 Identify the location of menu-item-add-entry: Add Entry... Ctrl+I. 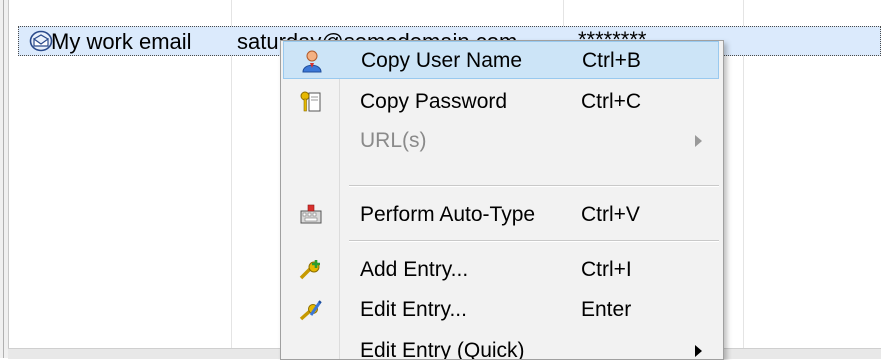
(501, 270).